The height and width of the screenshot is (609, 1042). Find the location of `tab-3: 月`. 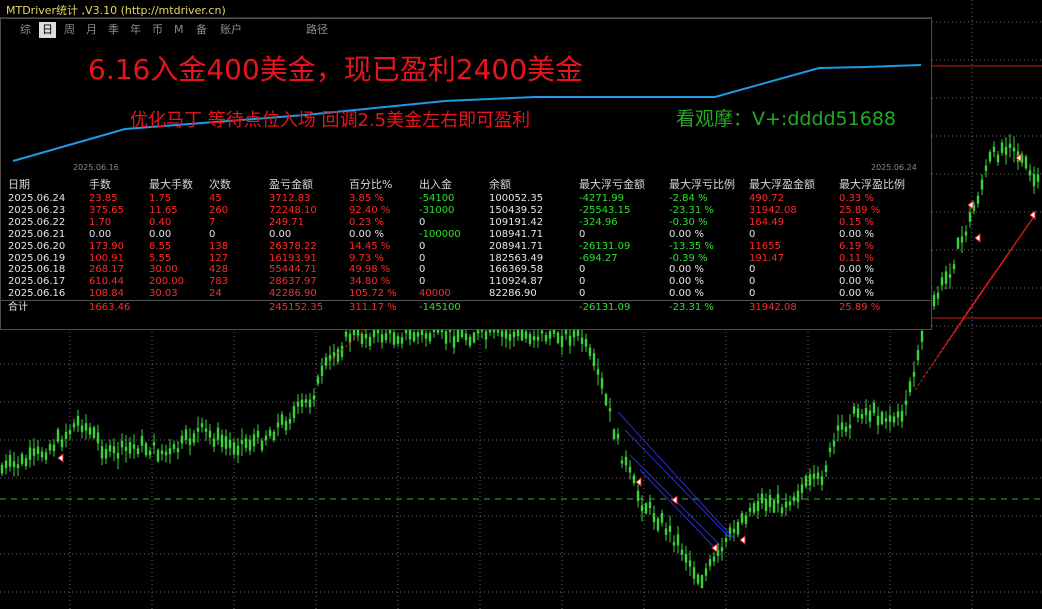

tab-3: 月 is located at coordinates (91, 30).